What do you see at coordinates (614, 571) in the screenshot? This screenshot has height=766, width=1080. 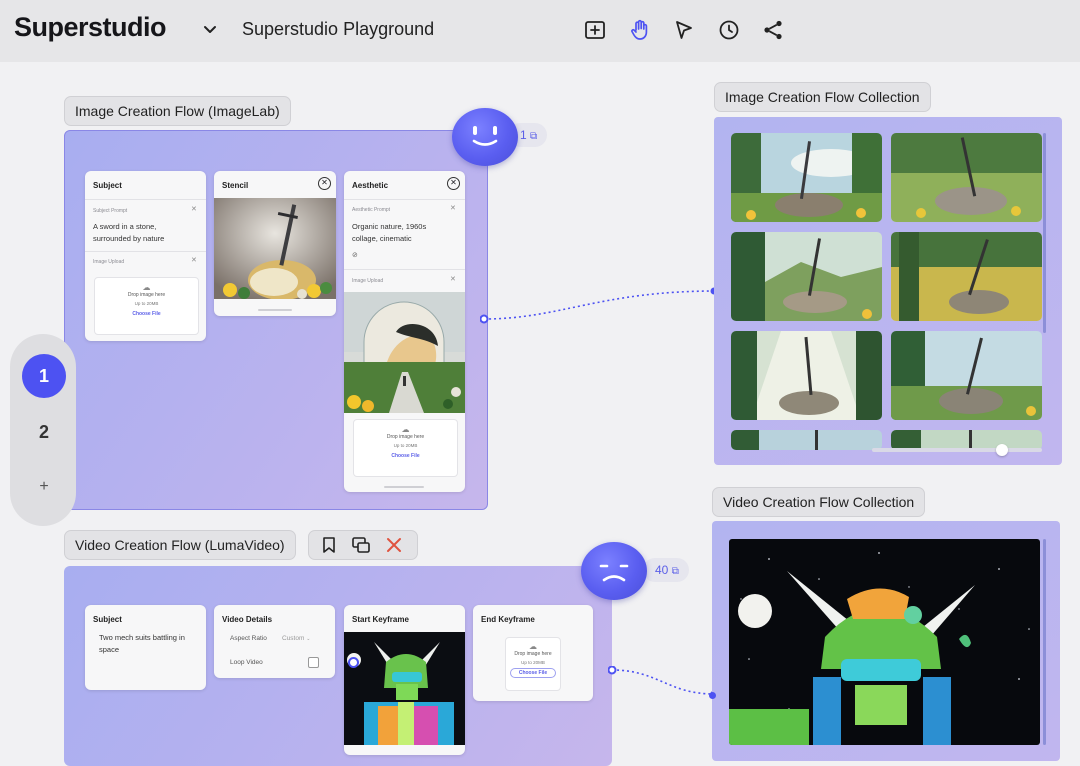 I see `sad-face-bubble` at bounding box center [614, 571].